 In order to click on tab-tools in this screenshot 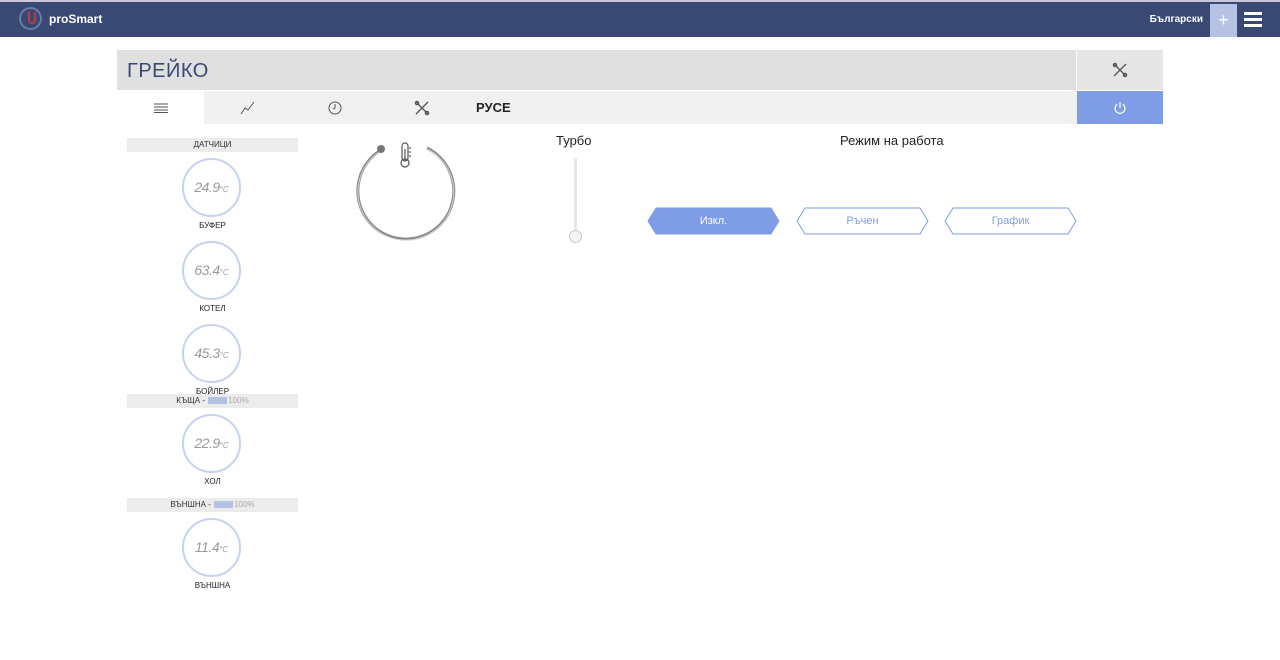, I will do `click(421, 107)`.